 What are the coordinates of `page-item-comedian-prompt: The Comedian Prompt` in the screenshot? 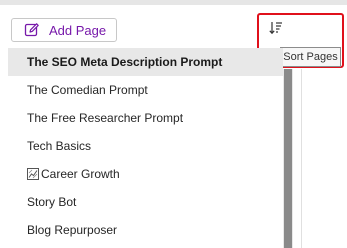 It's located at (145, 90).